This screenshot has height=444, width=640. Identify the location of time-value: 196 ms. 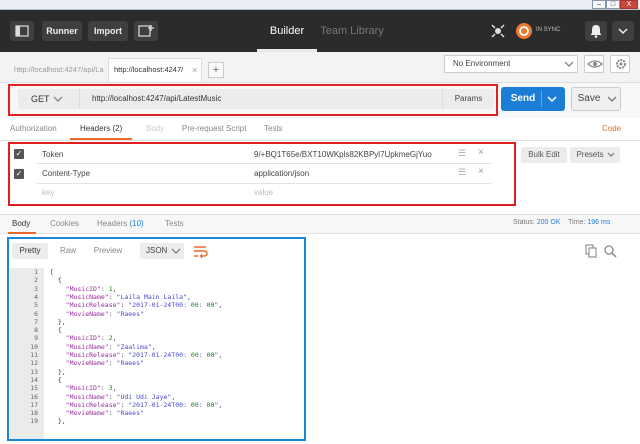
(599, 222).